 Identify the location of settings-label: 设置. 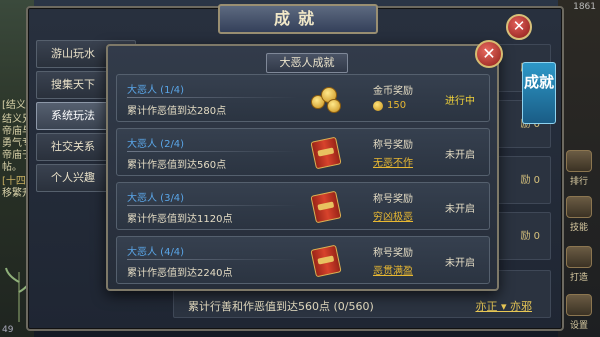
(578, 326).